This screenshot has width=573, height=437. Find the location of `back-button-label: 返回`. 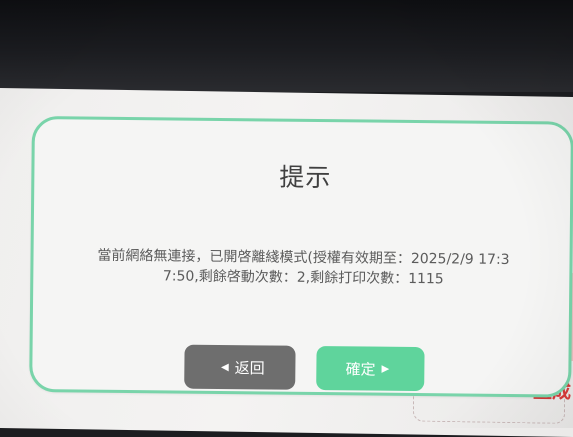

back-button-label: 返回 is located at coordinates (249, 367).